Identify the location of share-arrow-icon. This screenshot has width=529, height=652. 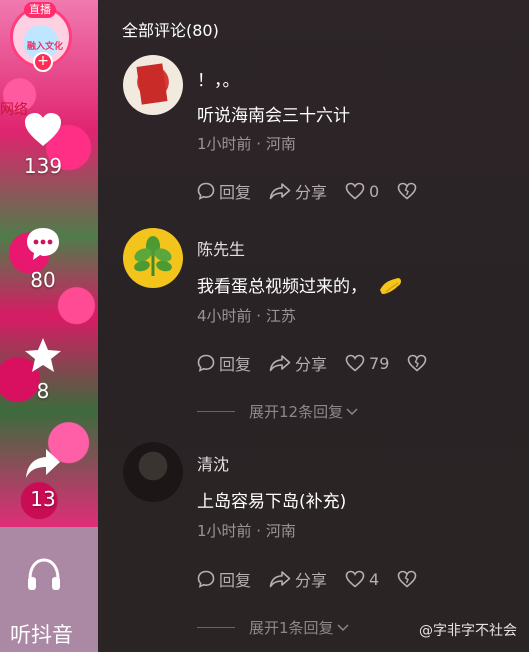
(43, 463).